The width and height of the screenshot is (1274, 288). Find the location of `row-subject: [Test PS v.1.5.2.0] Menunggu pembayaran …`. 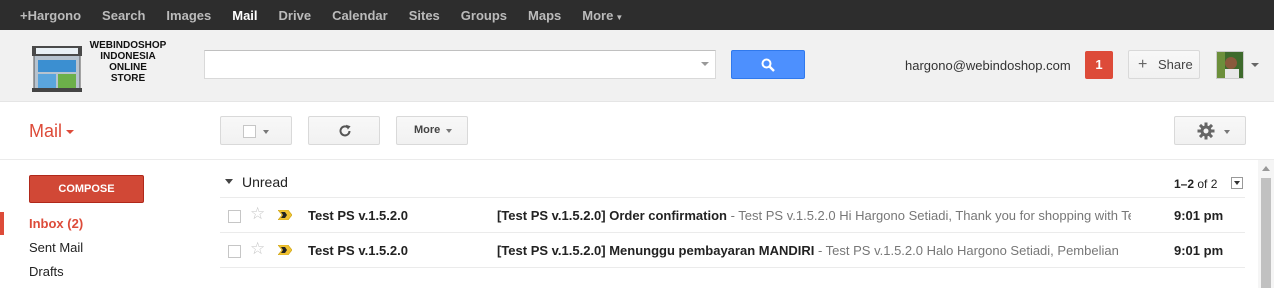

row-subject: [Test PS v.1.5.2.0] Menunggu pembayaran … is located at coordinates (656, 250).